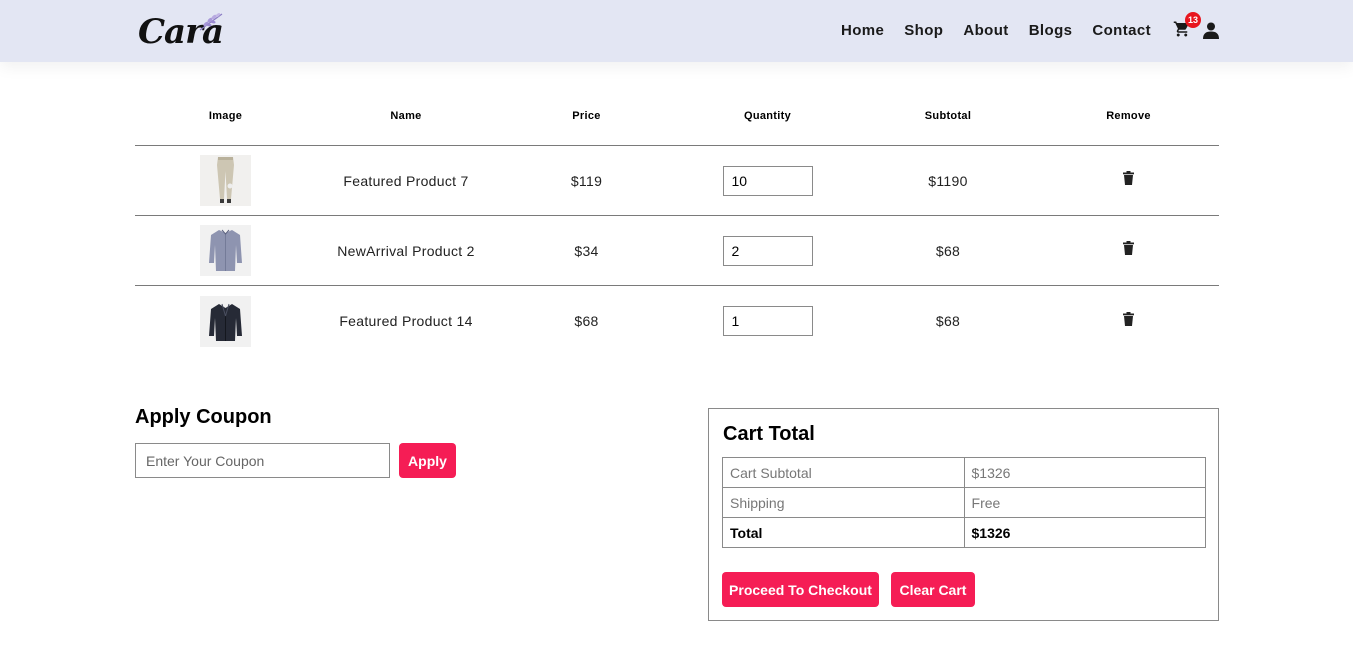  I want to click on header-quantity: Quantity, so click(767, 115).